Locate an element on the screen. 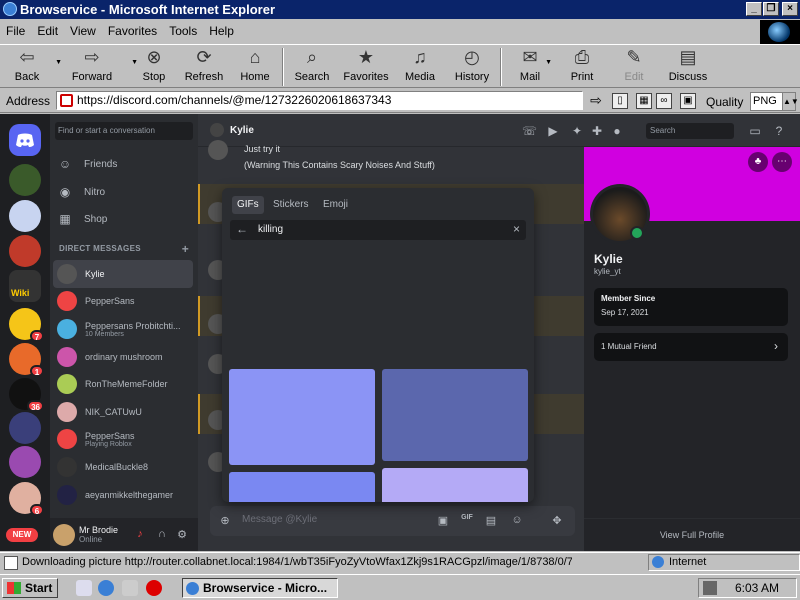  server-icon: 36 is located at coordinates (26, 395).